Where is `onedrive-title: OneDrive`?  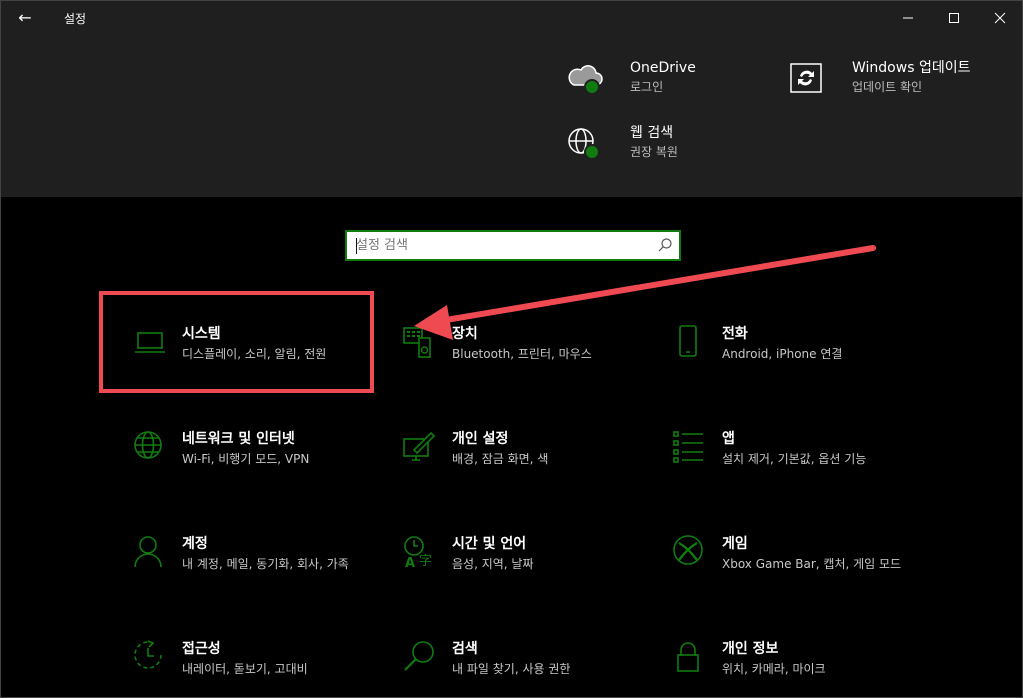 onedrive-title: OneDrive is located at coordinates (663, 68).